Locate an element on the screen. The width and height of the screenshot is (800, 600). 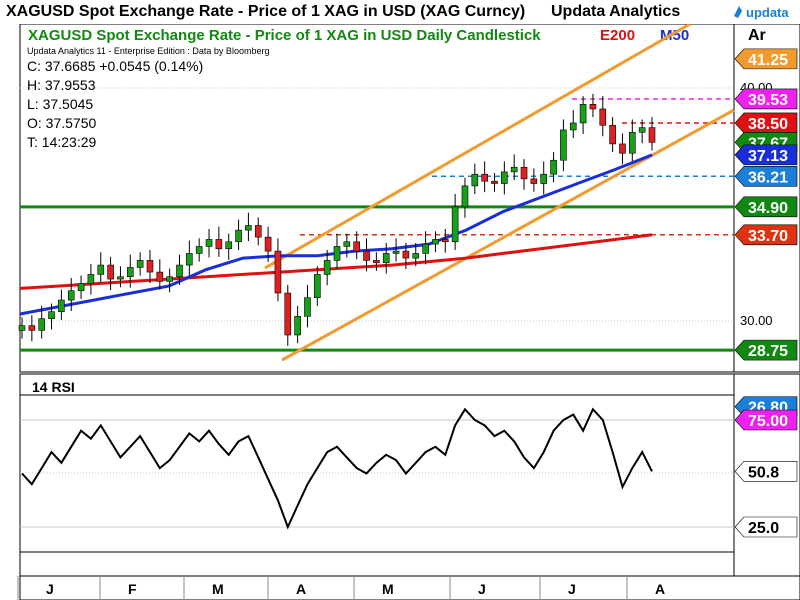
price-badge: 41.25 is located at coordinates (766, 59).